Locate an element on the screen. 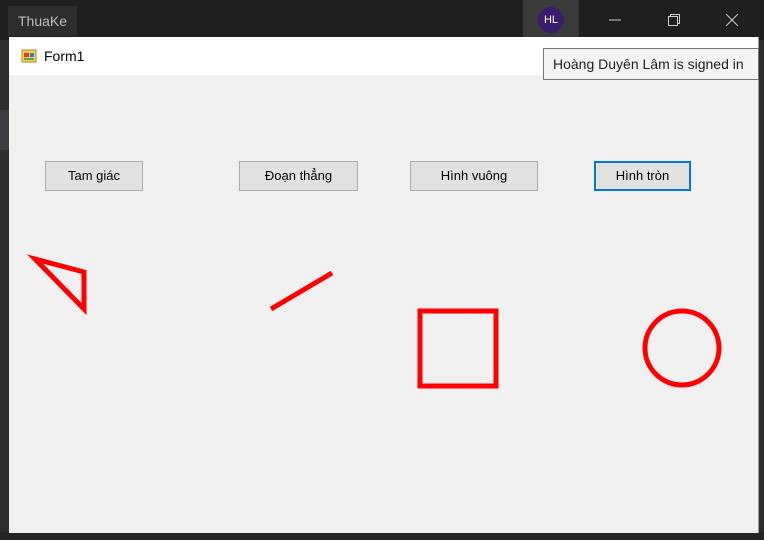 The height and width of the screenshot is (540, 764). restore-icon is located at coordinates (674, 19).